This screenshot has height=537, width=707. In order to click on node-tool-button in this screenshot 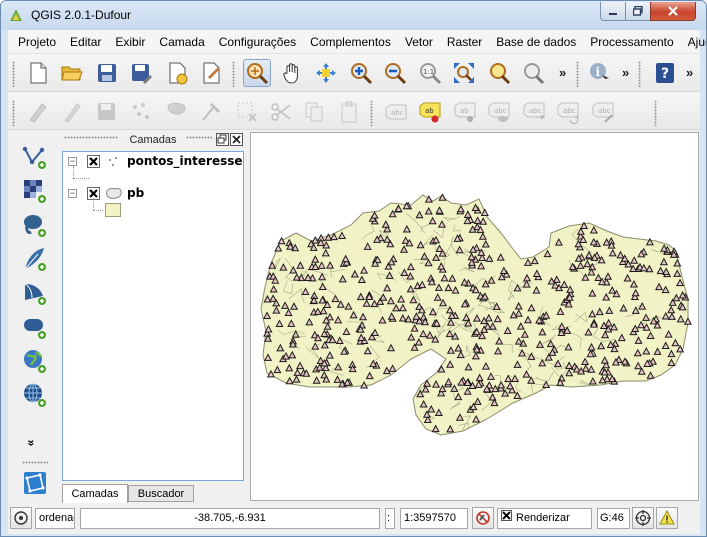, I will do `click(211, 112)`.